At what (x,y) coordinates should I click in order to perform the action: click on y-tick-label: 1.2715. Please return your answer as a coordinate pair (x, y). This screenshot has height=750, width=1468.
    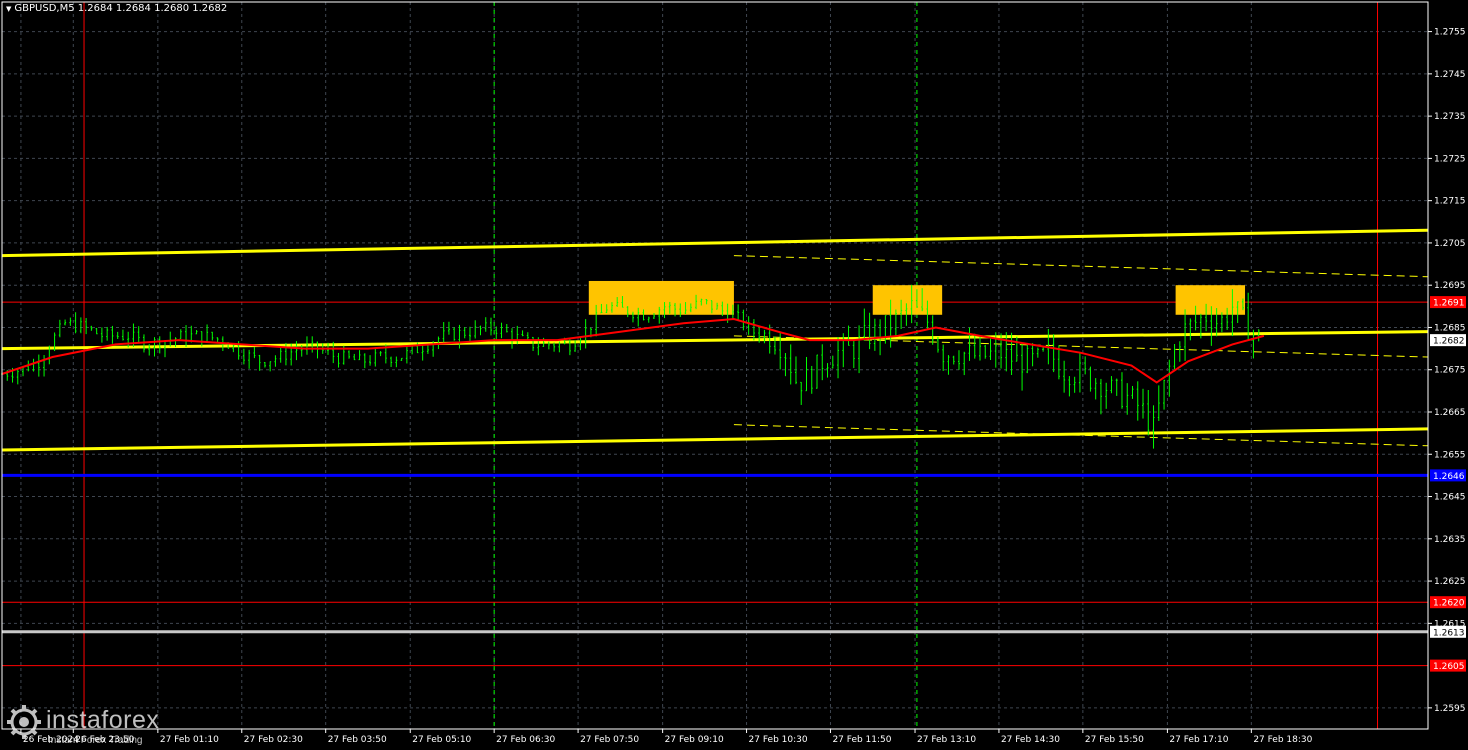
    Looking at the image, I should click on (1450, 202).